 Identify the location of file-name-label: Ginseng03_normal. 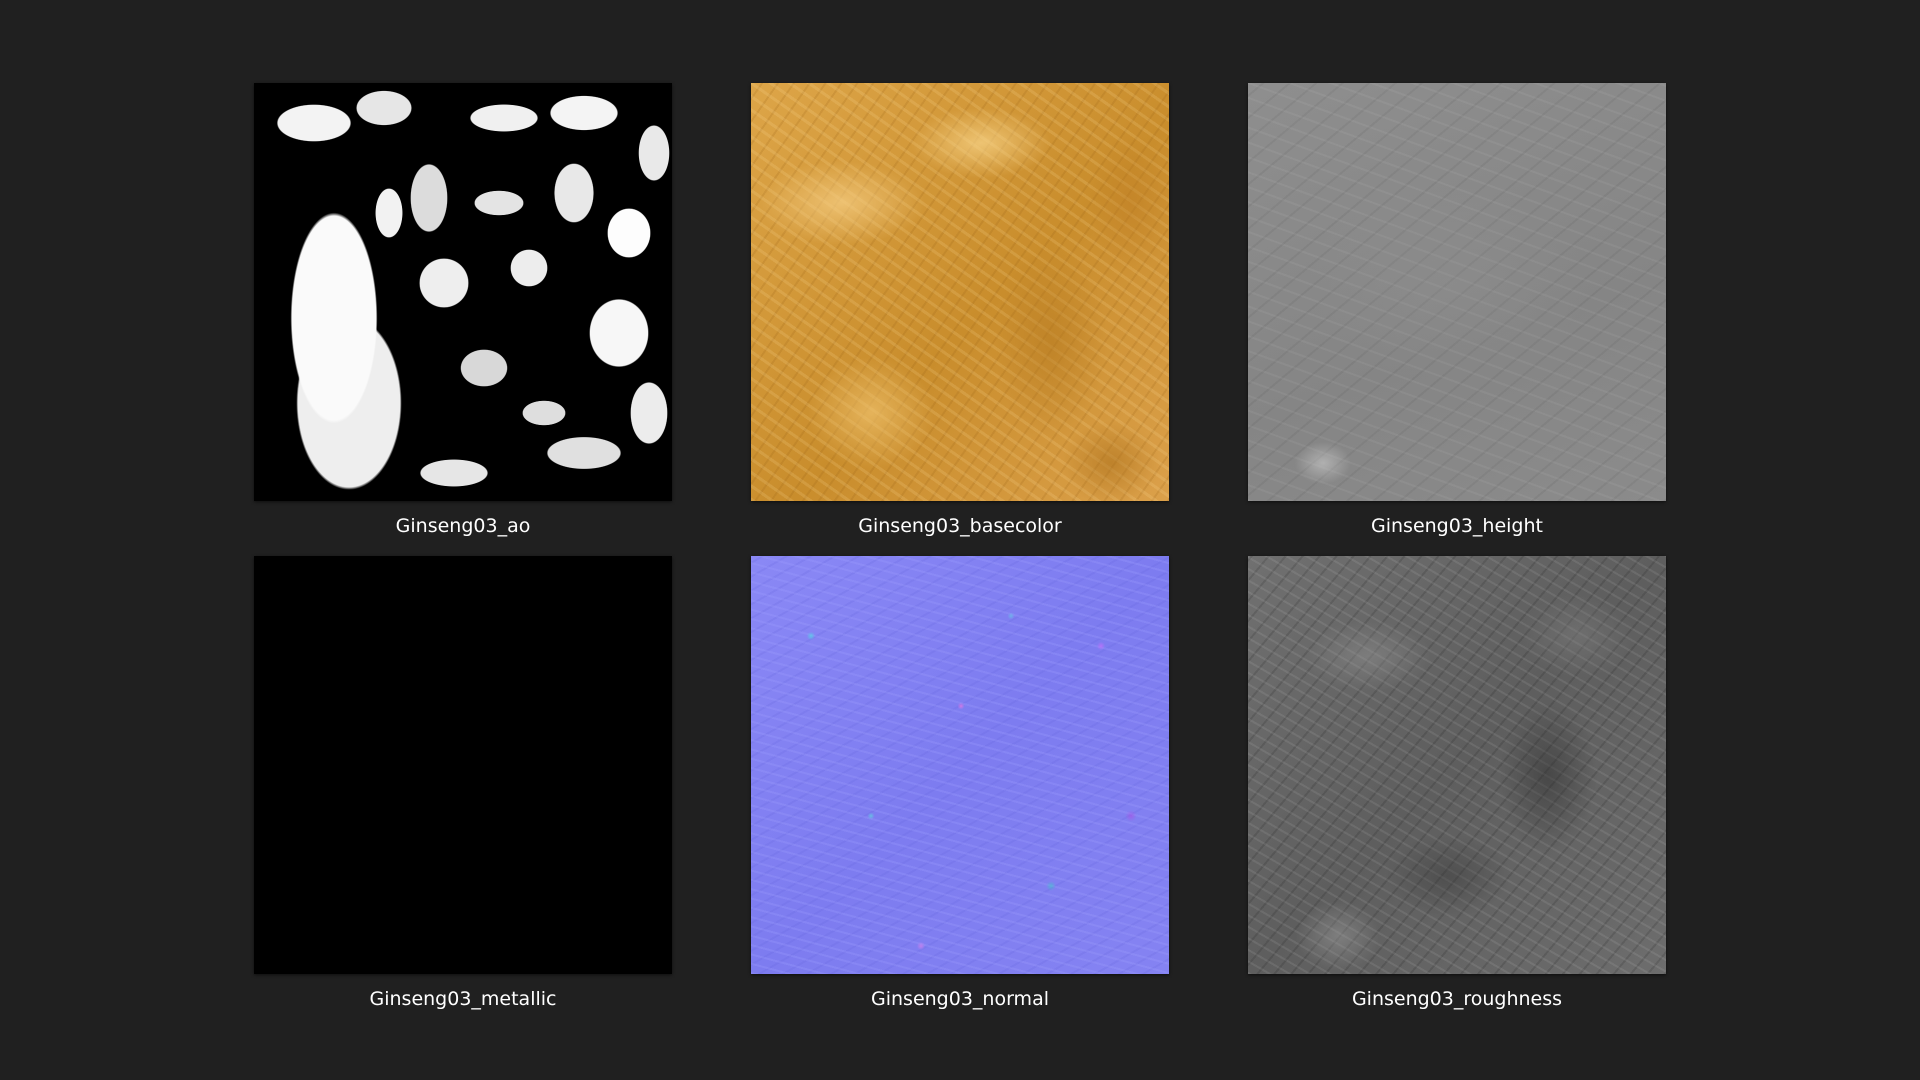
(960, 999).